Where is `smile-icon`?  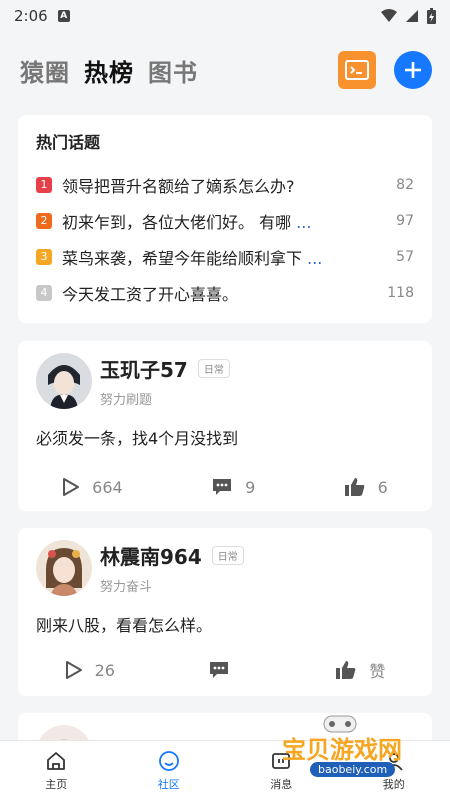
smile-icon is located at coordinates (168, 760).